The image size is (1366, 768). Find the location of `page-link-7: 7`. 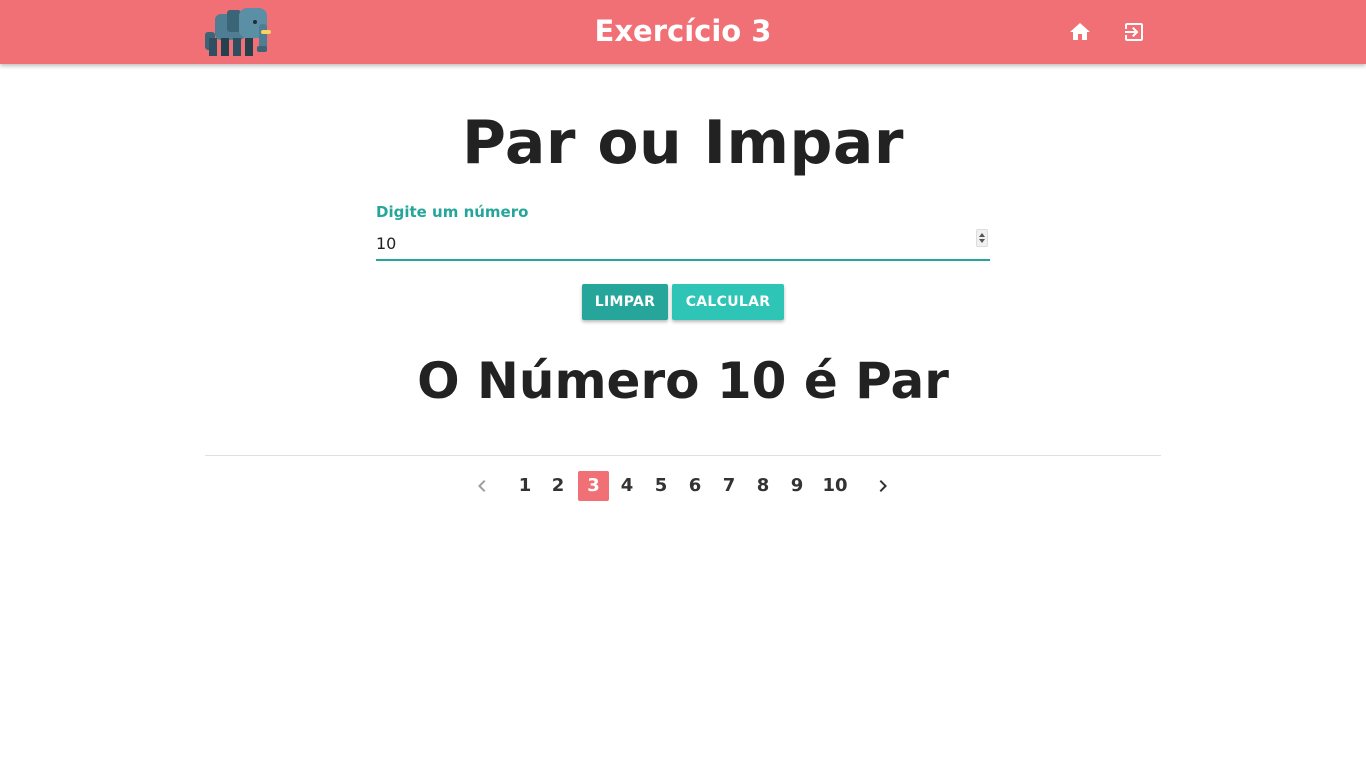

page-link-7: 7 is located at coordinates (729, 486).